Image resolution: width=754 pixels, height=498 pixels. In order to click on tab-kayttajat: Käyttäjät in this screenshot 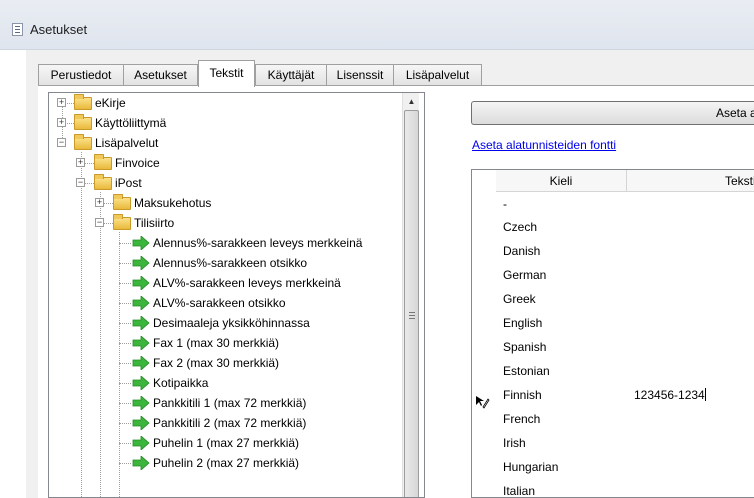, I will do `click(291, 75)`.